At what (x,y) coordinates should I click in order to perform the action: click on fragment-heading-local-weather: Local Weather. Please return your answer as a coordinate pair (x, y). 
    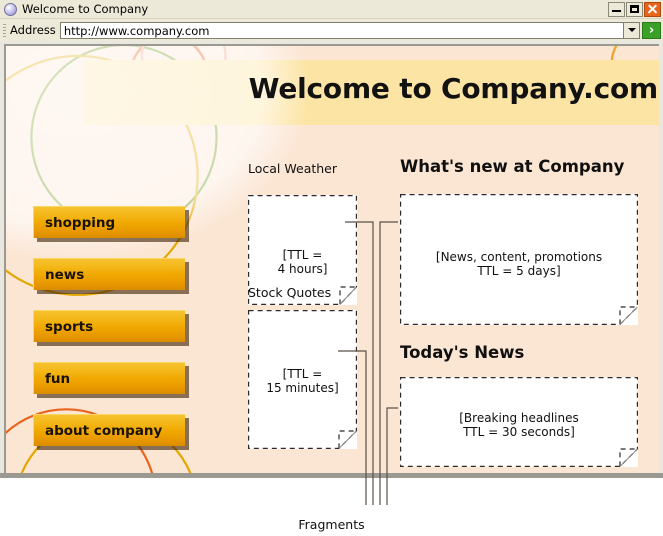
    Looking at the image, I should click on (293, 168).